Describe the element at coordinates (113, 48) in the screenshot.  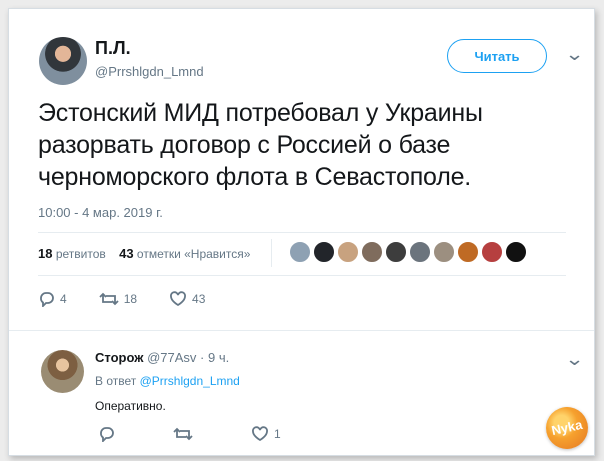
I see `author-name: П.Л.` at that location.